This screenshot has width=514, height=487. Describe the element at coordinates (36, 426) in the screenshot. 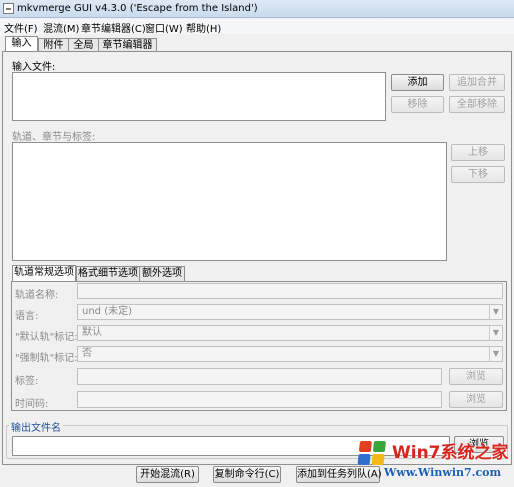

I see `output-group-label: 输出文件名` at that location.